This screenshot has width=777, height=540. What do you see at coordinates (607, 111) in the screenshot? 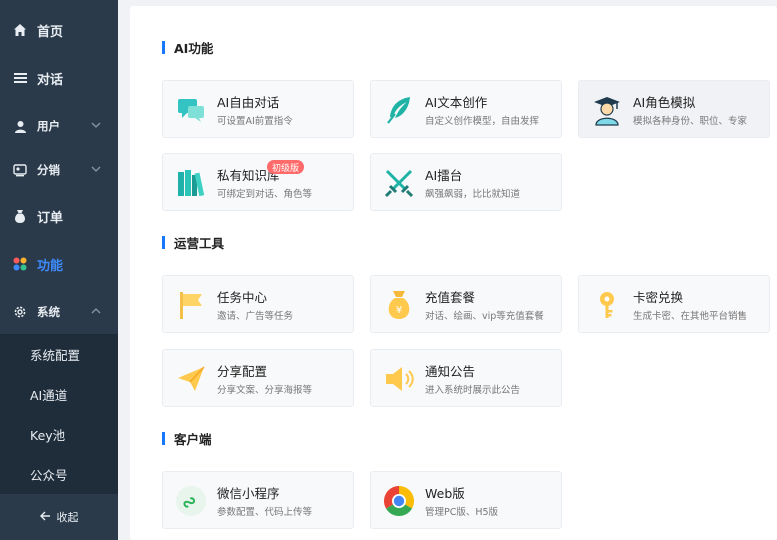
I see `graduate-icon` at bounding box center [607, 111].